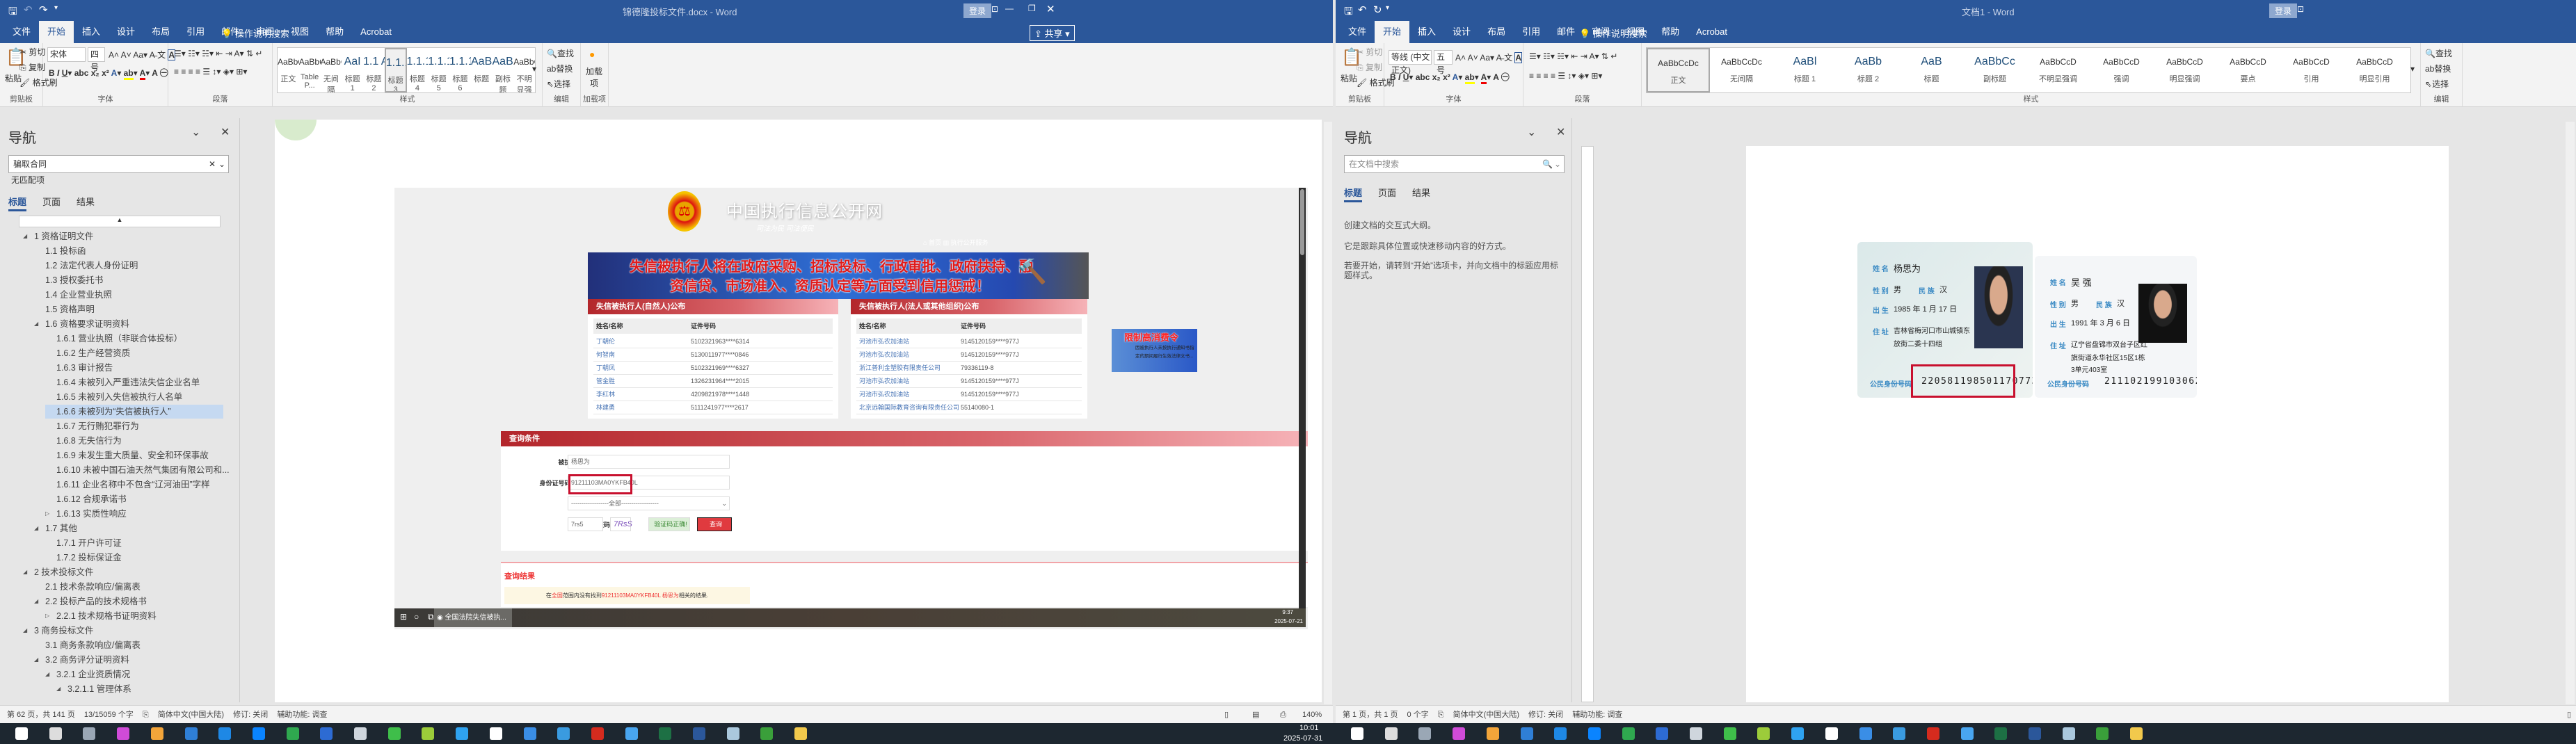 This screenshot has height=744, width=2576. I want to click on excel-icon, so click(665, 733).